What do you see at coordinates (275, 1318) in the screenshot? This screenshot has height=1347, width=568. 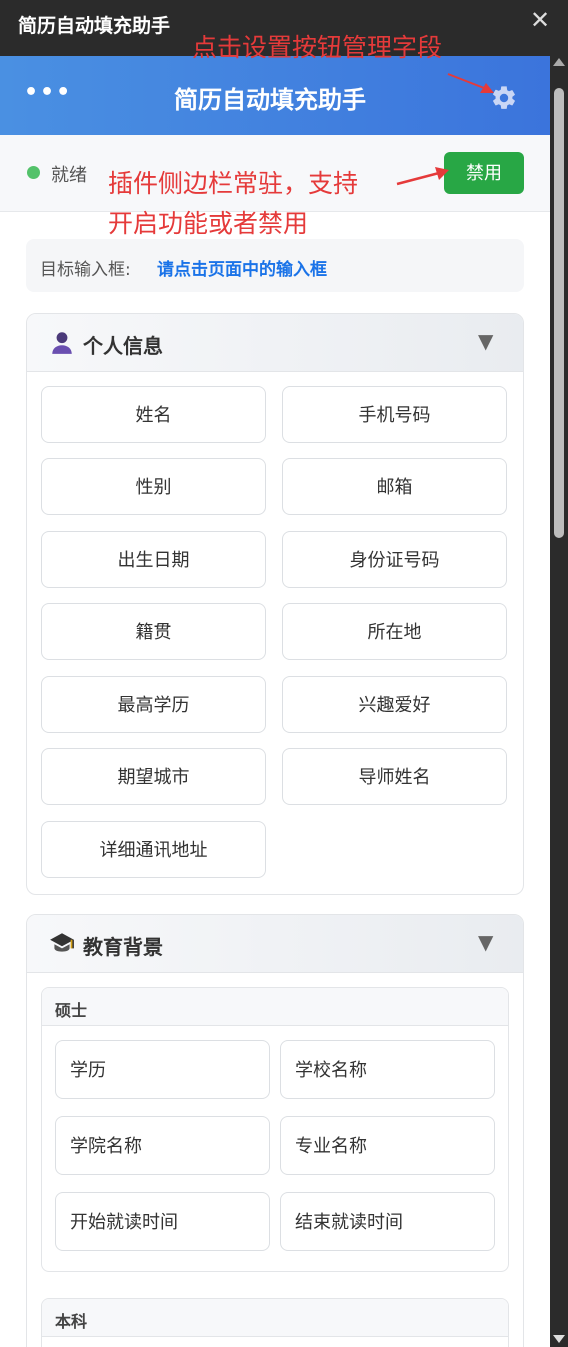 I see `subsection-header: 本科` at bounding box center [275, 1318].